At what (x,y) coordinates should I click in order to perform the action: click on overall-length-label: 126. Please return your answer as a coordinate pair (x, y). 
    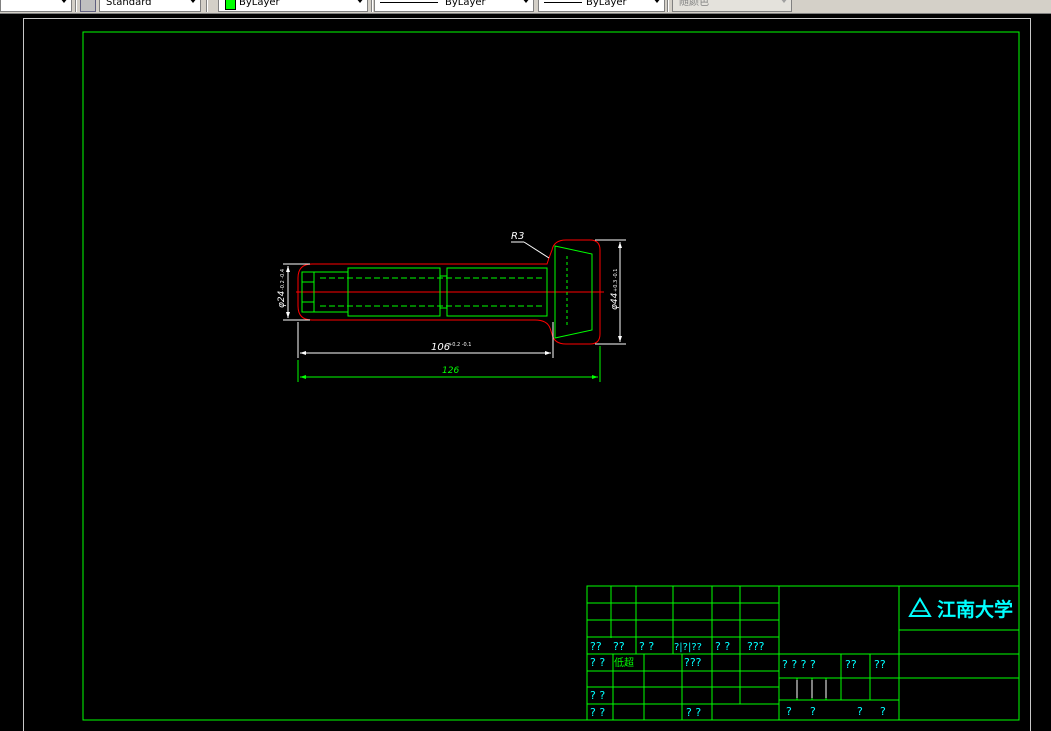
    Looking at the image, I should click on (450, 371).